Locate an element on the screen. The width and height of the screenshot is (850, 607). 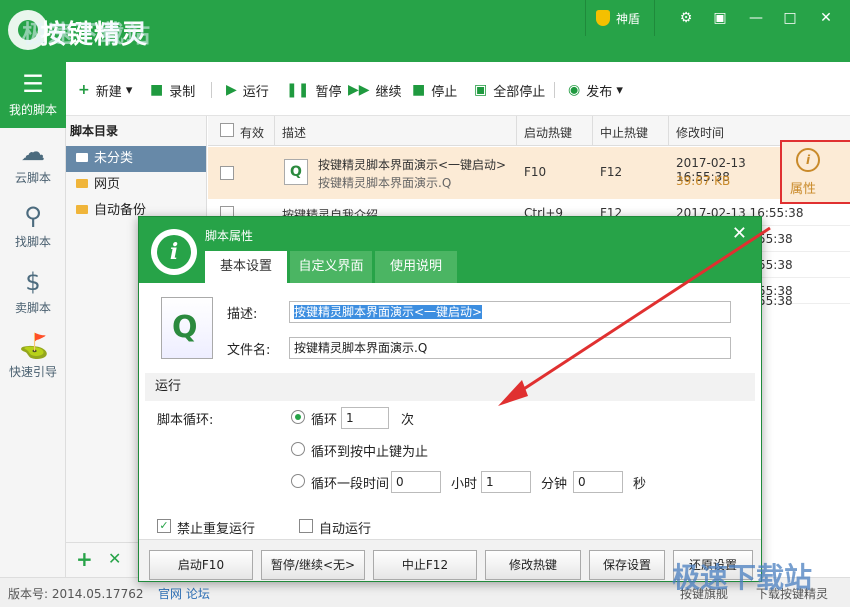
run-section-title: 运行 is located at coordinates (450, 387).